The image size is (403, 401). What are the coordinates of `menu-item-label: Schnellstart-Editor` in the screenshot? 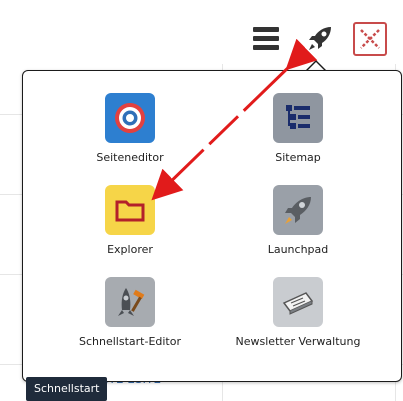 It's located at (130, 341).